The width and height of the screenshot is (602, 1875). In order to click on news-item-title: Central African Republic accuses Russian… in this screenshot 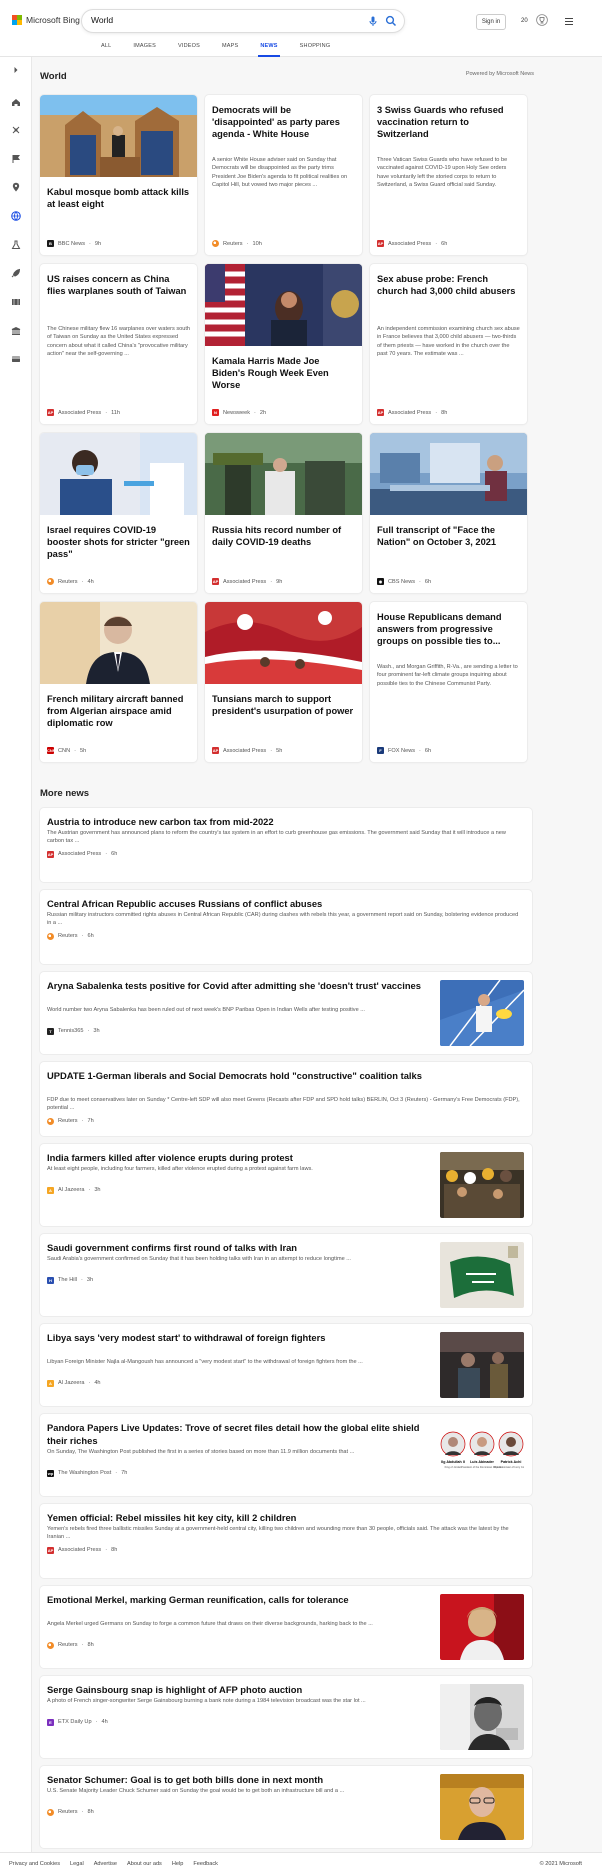, I will do `click(285, 903)`.